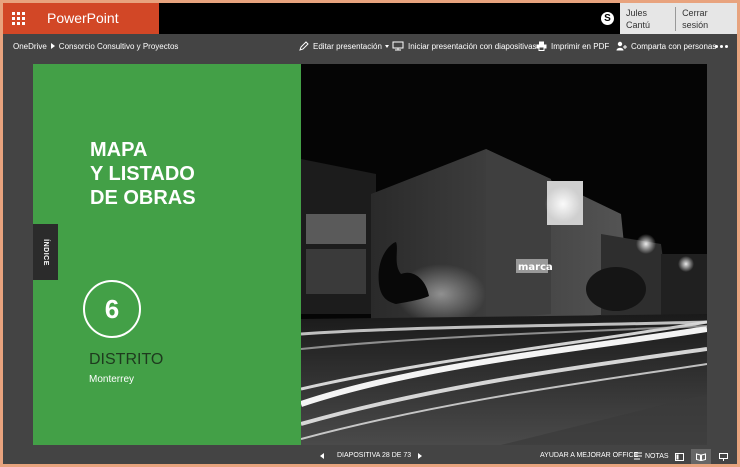 The height and width of the screenshot is (467, 740). I want to click on normal-view-icon, so click(679, 456).